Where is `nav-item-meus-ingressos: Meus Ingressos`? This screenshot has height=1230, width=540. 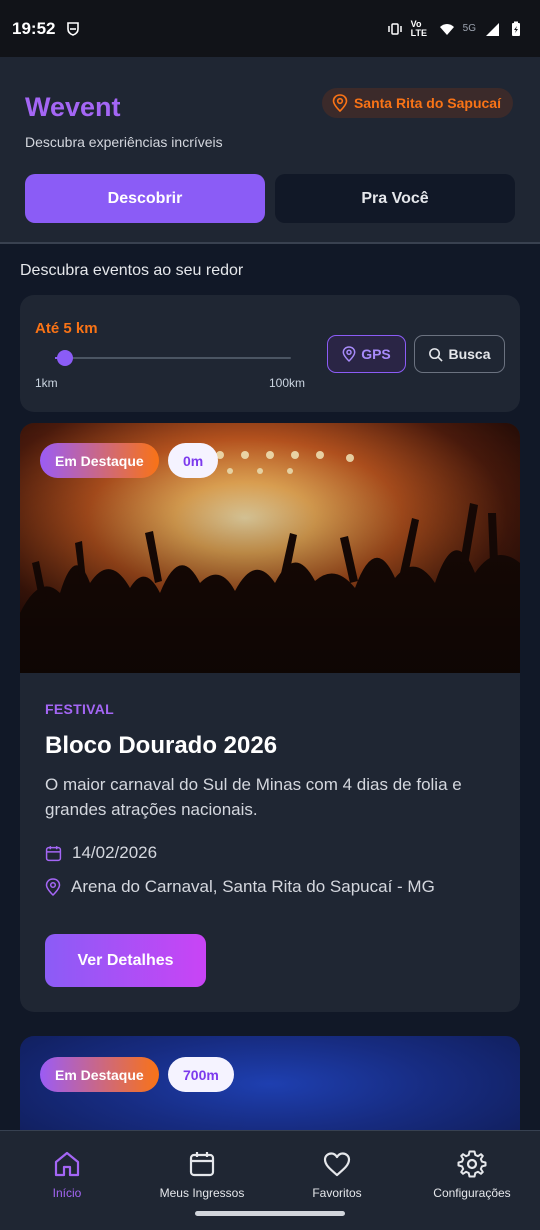 nav-item-meus-ingressos: Meus Ingressos is located at coordinates (202, 1174).